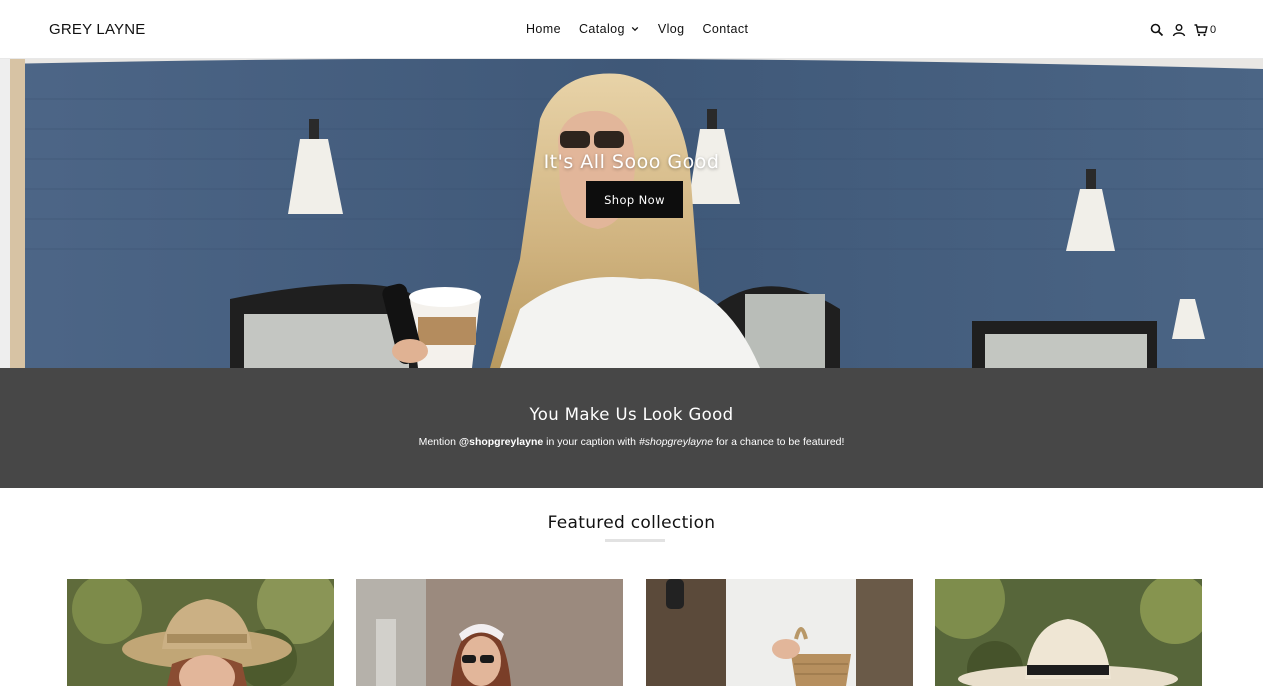 The width and height of the screenshot is (1263, 686). I want to click on product-image-straw-hat, so click(200, 632).